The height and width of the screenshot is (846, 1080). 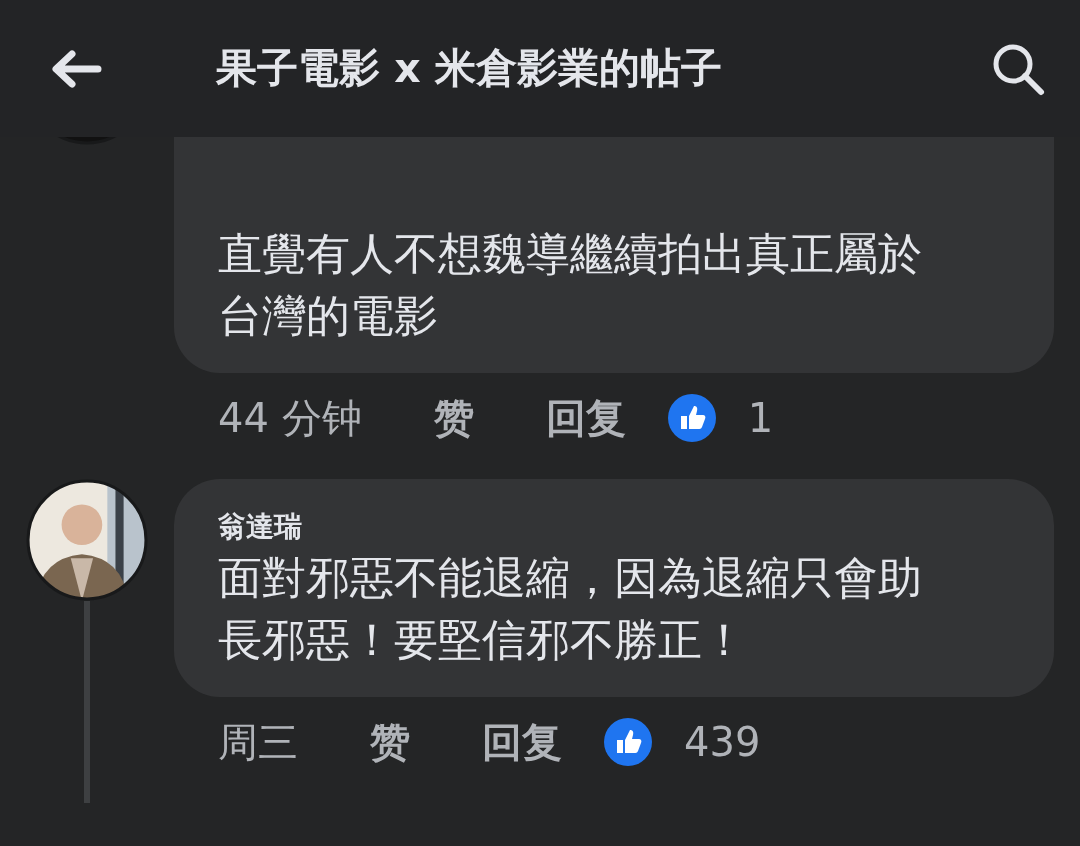 I want to click on reaction-count: 1, so click(x=760, y=418).